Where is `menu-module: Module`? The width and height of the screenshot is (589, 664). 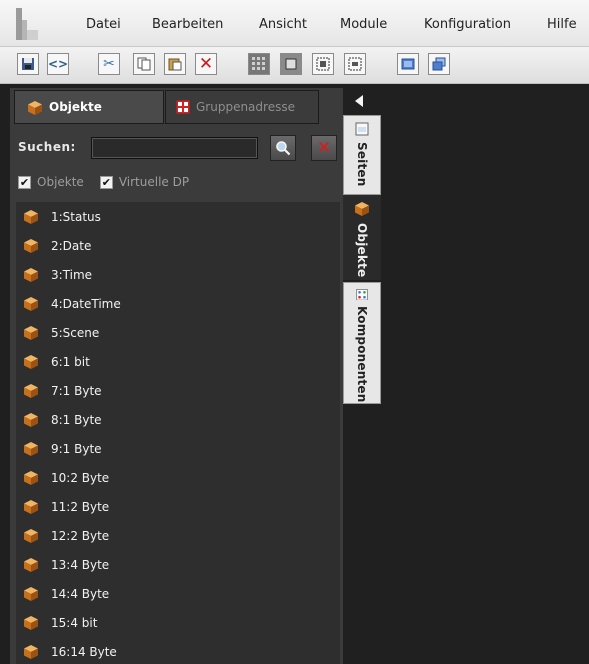
menu-module: Module is located at coordinates (363, 24).